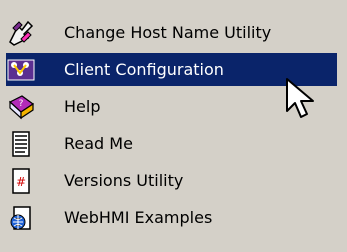  I want to click on help-book-icon: ?, so click(21, 106).